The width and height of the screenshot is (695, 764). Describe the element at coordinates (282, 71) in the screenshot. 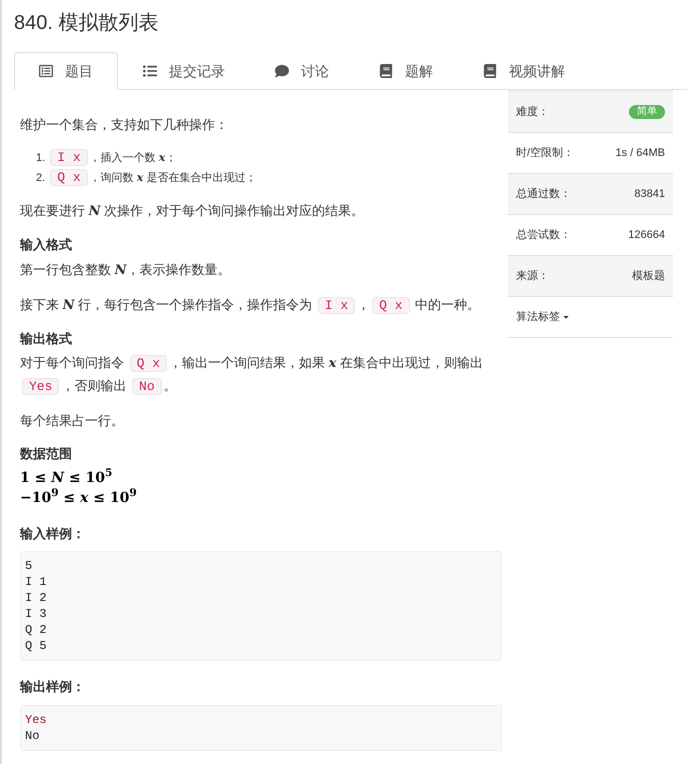

I see `speech-bubble-icon` at that location.